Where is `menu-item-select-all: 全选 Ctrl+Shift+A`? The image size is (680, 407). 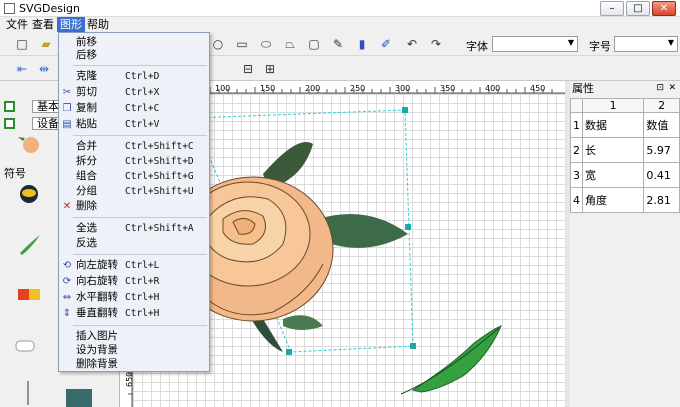 menu-item-select-all: 全选 Ctrl+Shift+A is located at coordinates (134, 228).